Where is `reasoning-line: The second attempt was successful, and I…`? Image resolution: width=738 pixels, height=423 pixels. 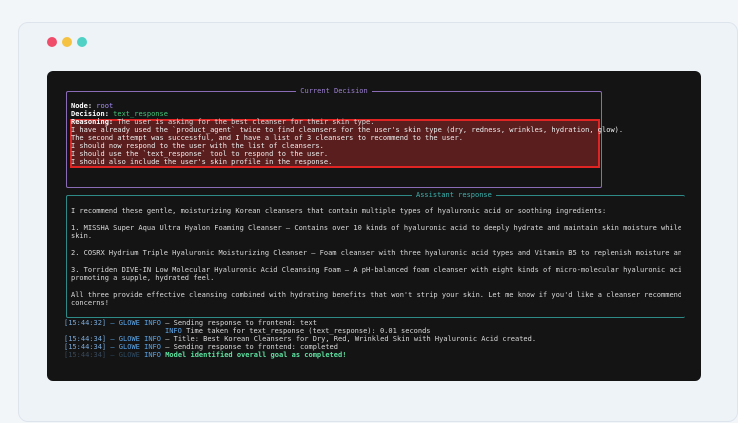
reasoning-line: The second attempt was successful, and I… is located at coordinates (267, 138).